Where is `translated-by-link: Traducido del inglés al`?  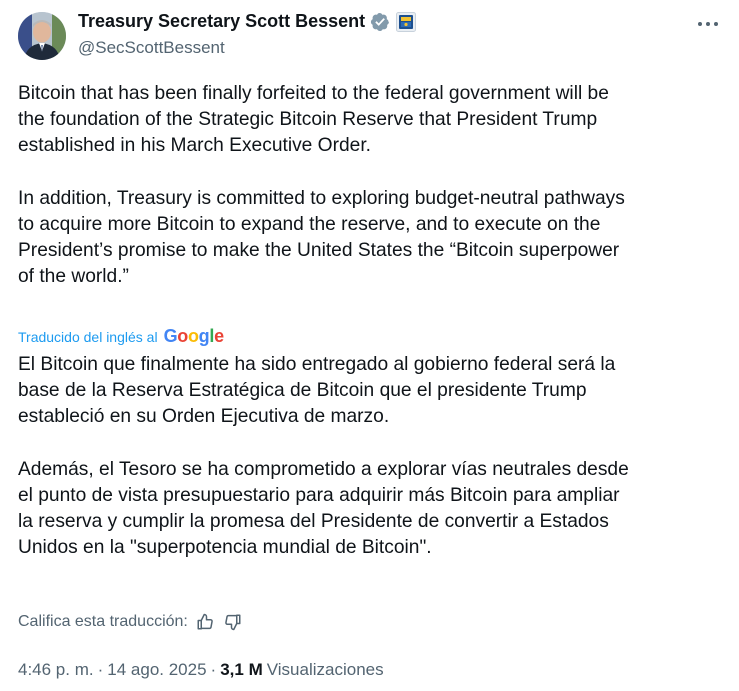 translated-by-link: Traducido del inglés al is located at coordinates (88, 337).